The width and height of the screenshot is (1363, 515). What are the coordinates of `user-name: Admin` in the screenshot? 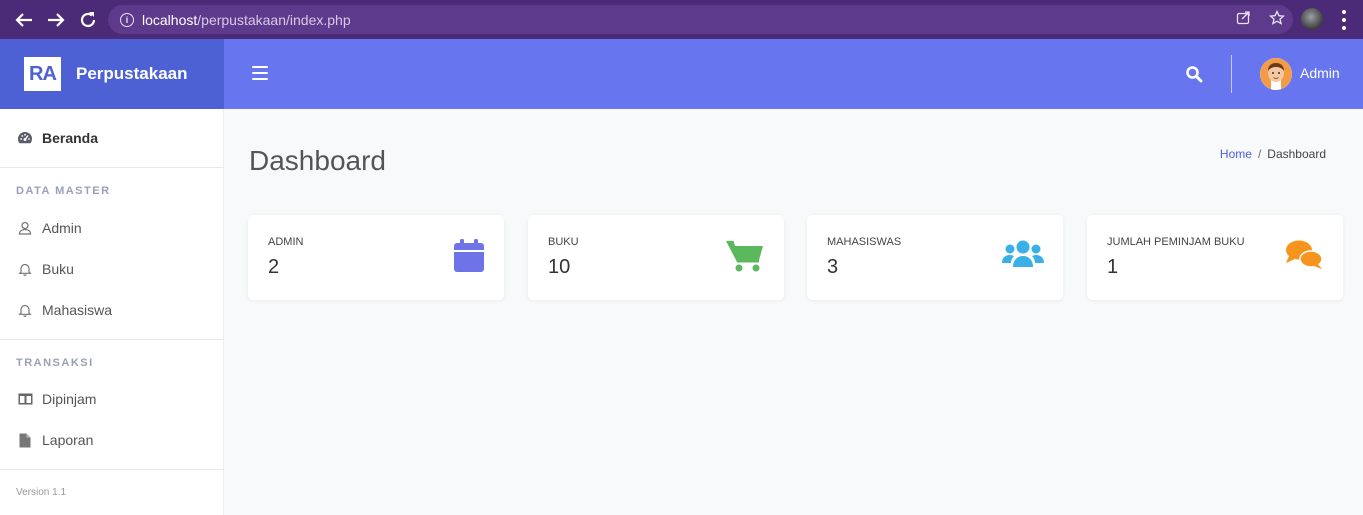 It's located at (1320, 73).